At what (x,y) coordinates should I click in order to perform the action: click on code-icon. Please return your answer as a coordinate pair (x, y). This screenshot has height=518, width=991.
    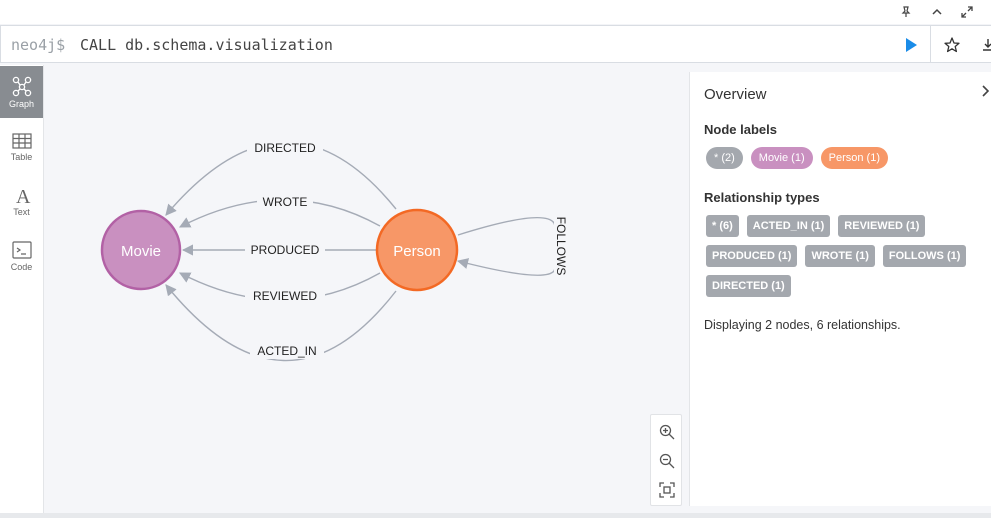
    Looking at the image, I should click on (21, 250).